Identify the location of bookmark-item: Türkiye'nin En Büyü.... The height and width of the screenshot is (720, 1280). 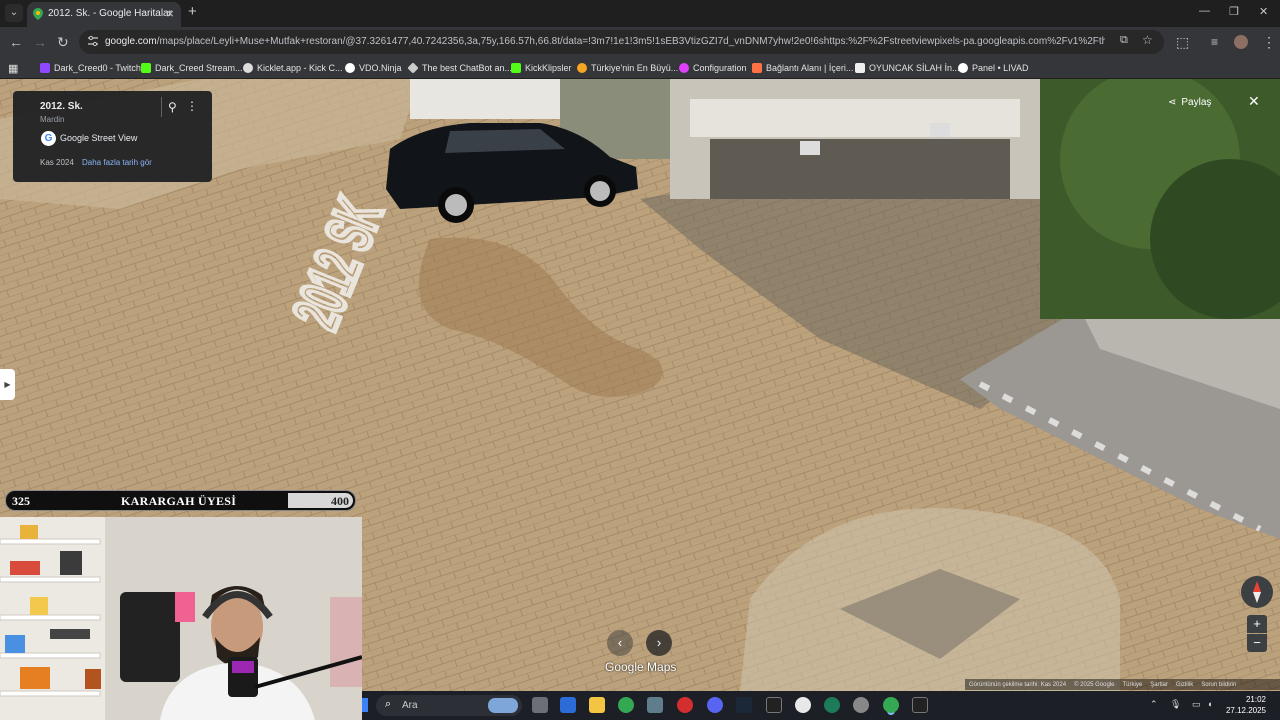
(627, 68).